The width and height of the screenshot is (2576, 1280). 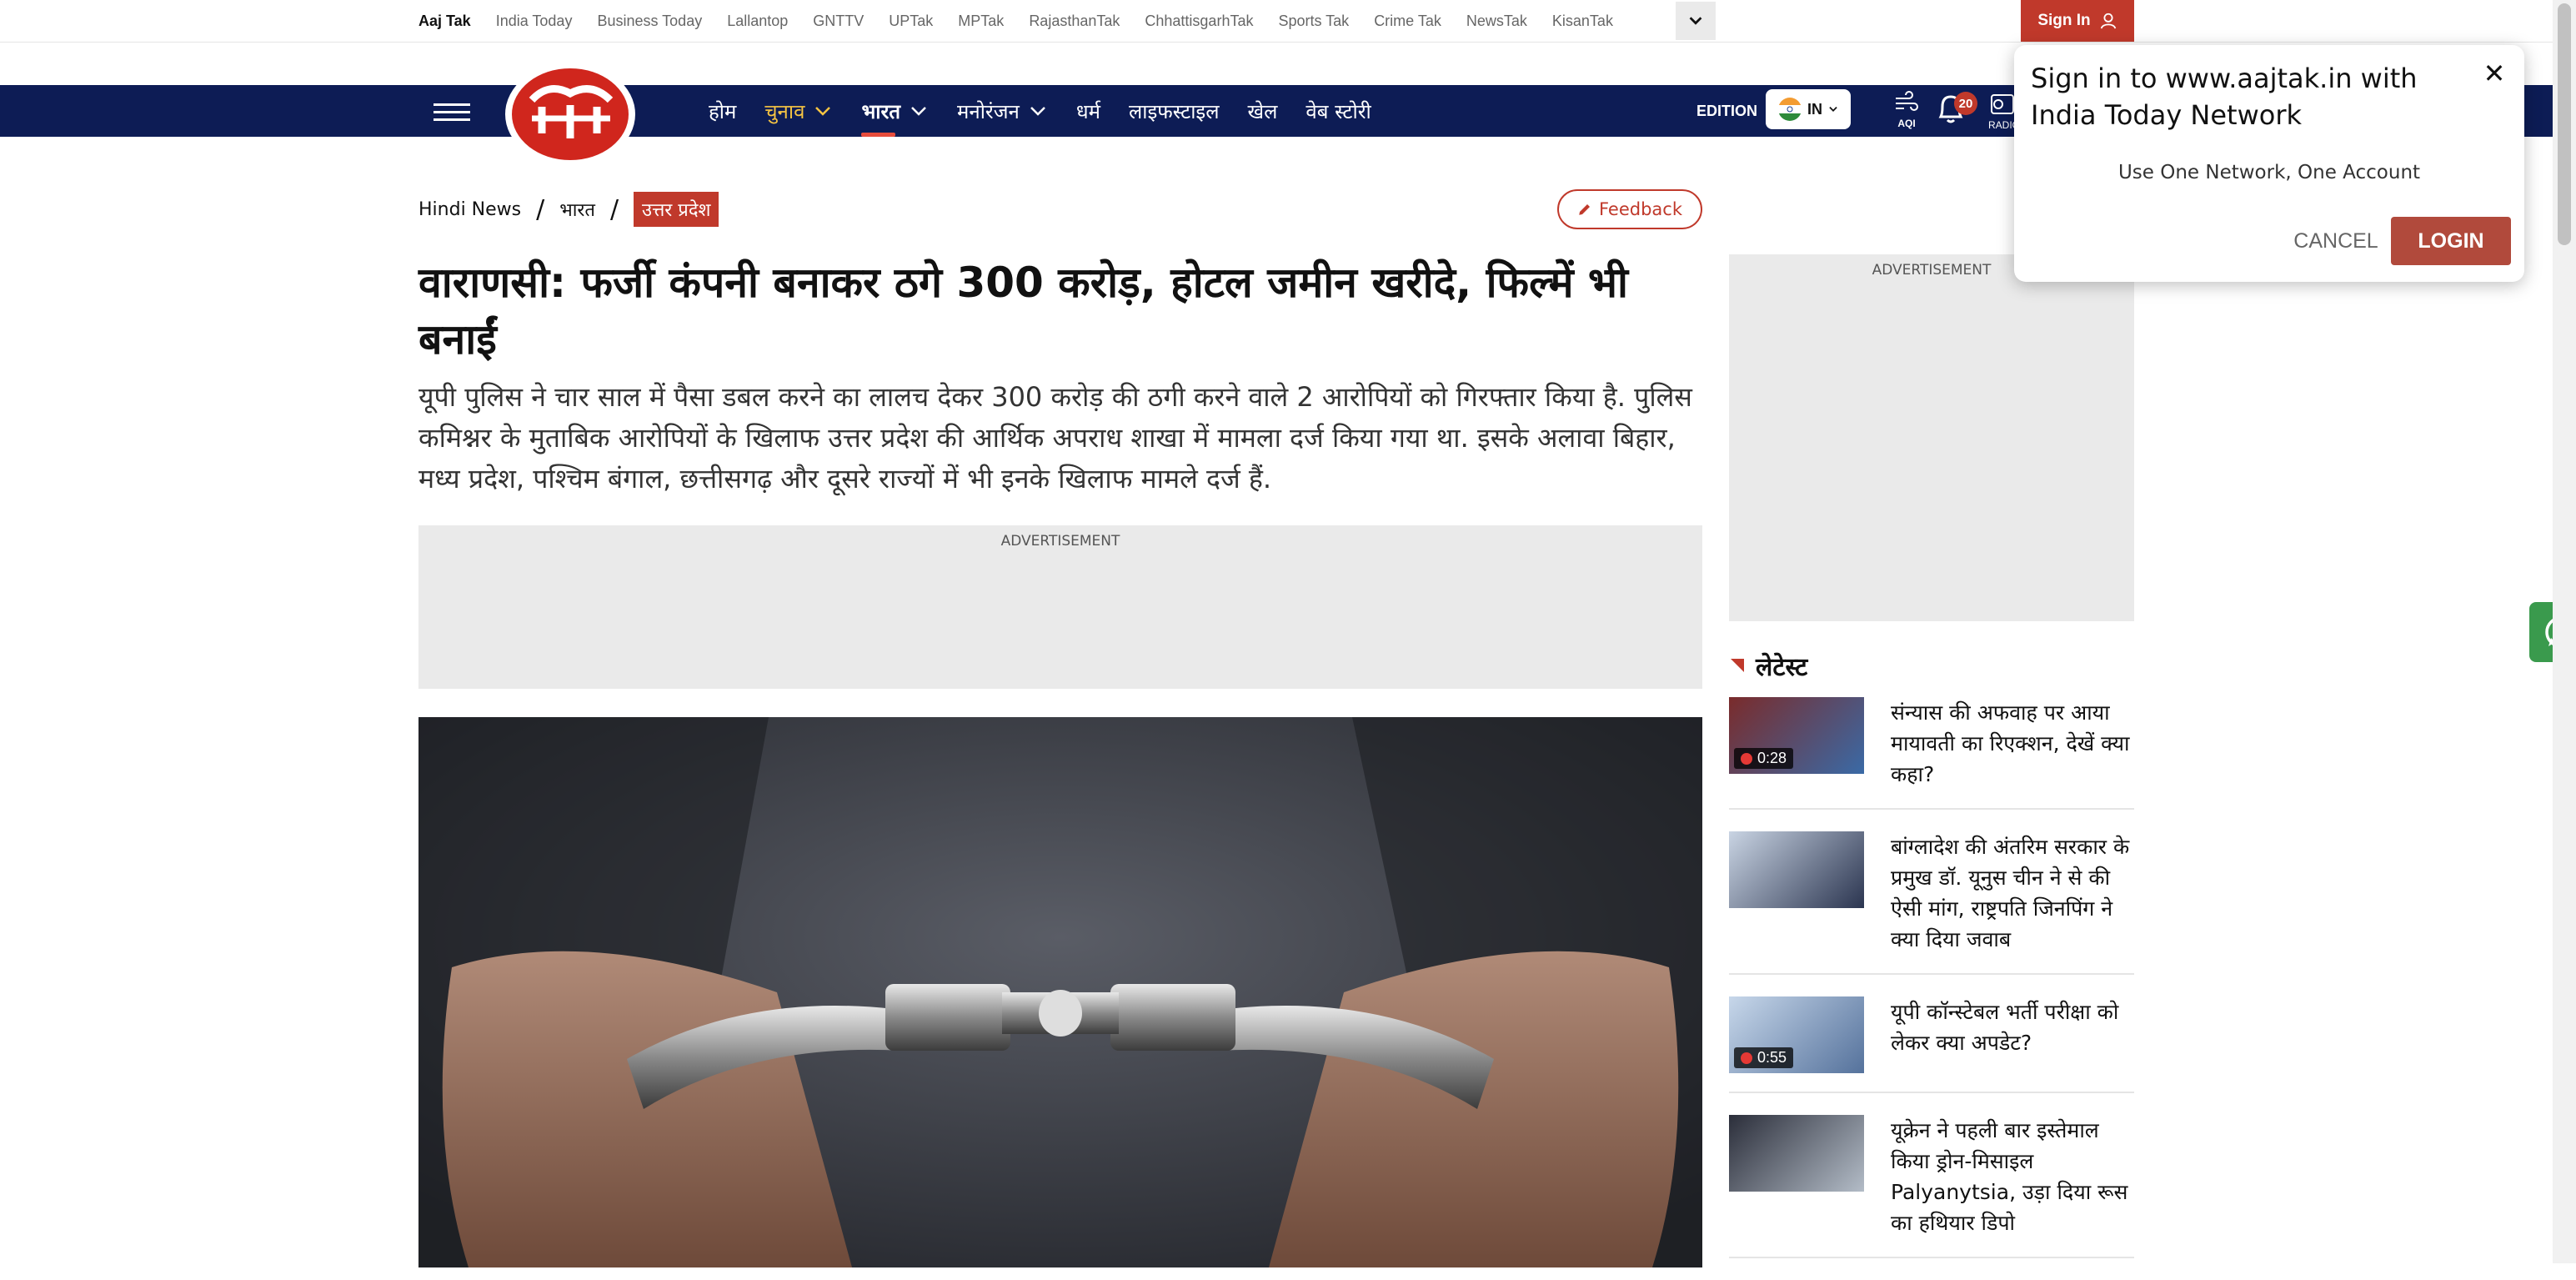 What do you see at coordinates (981, 21) in the screenshot?
I see `network-link: MPTak` at bounding box center [981, 21].